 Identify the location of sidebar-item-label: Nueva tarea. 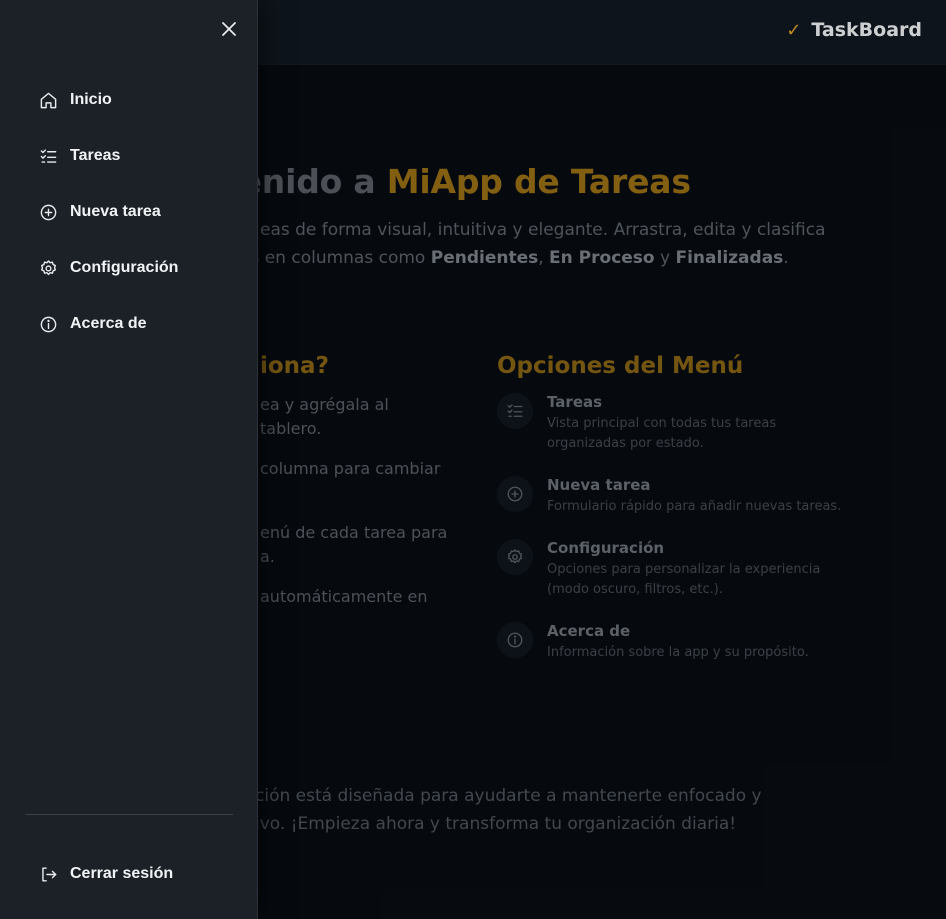
(115, 211).